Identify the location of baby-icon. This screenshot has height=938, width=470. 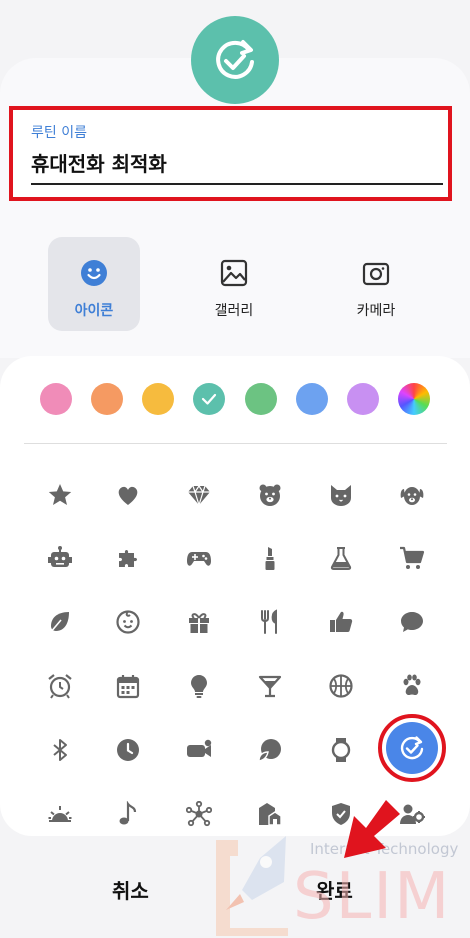
(128, 622).